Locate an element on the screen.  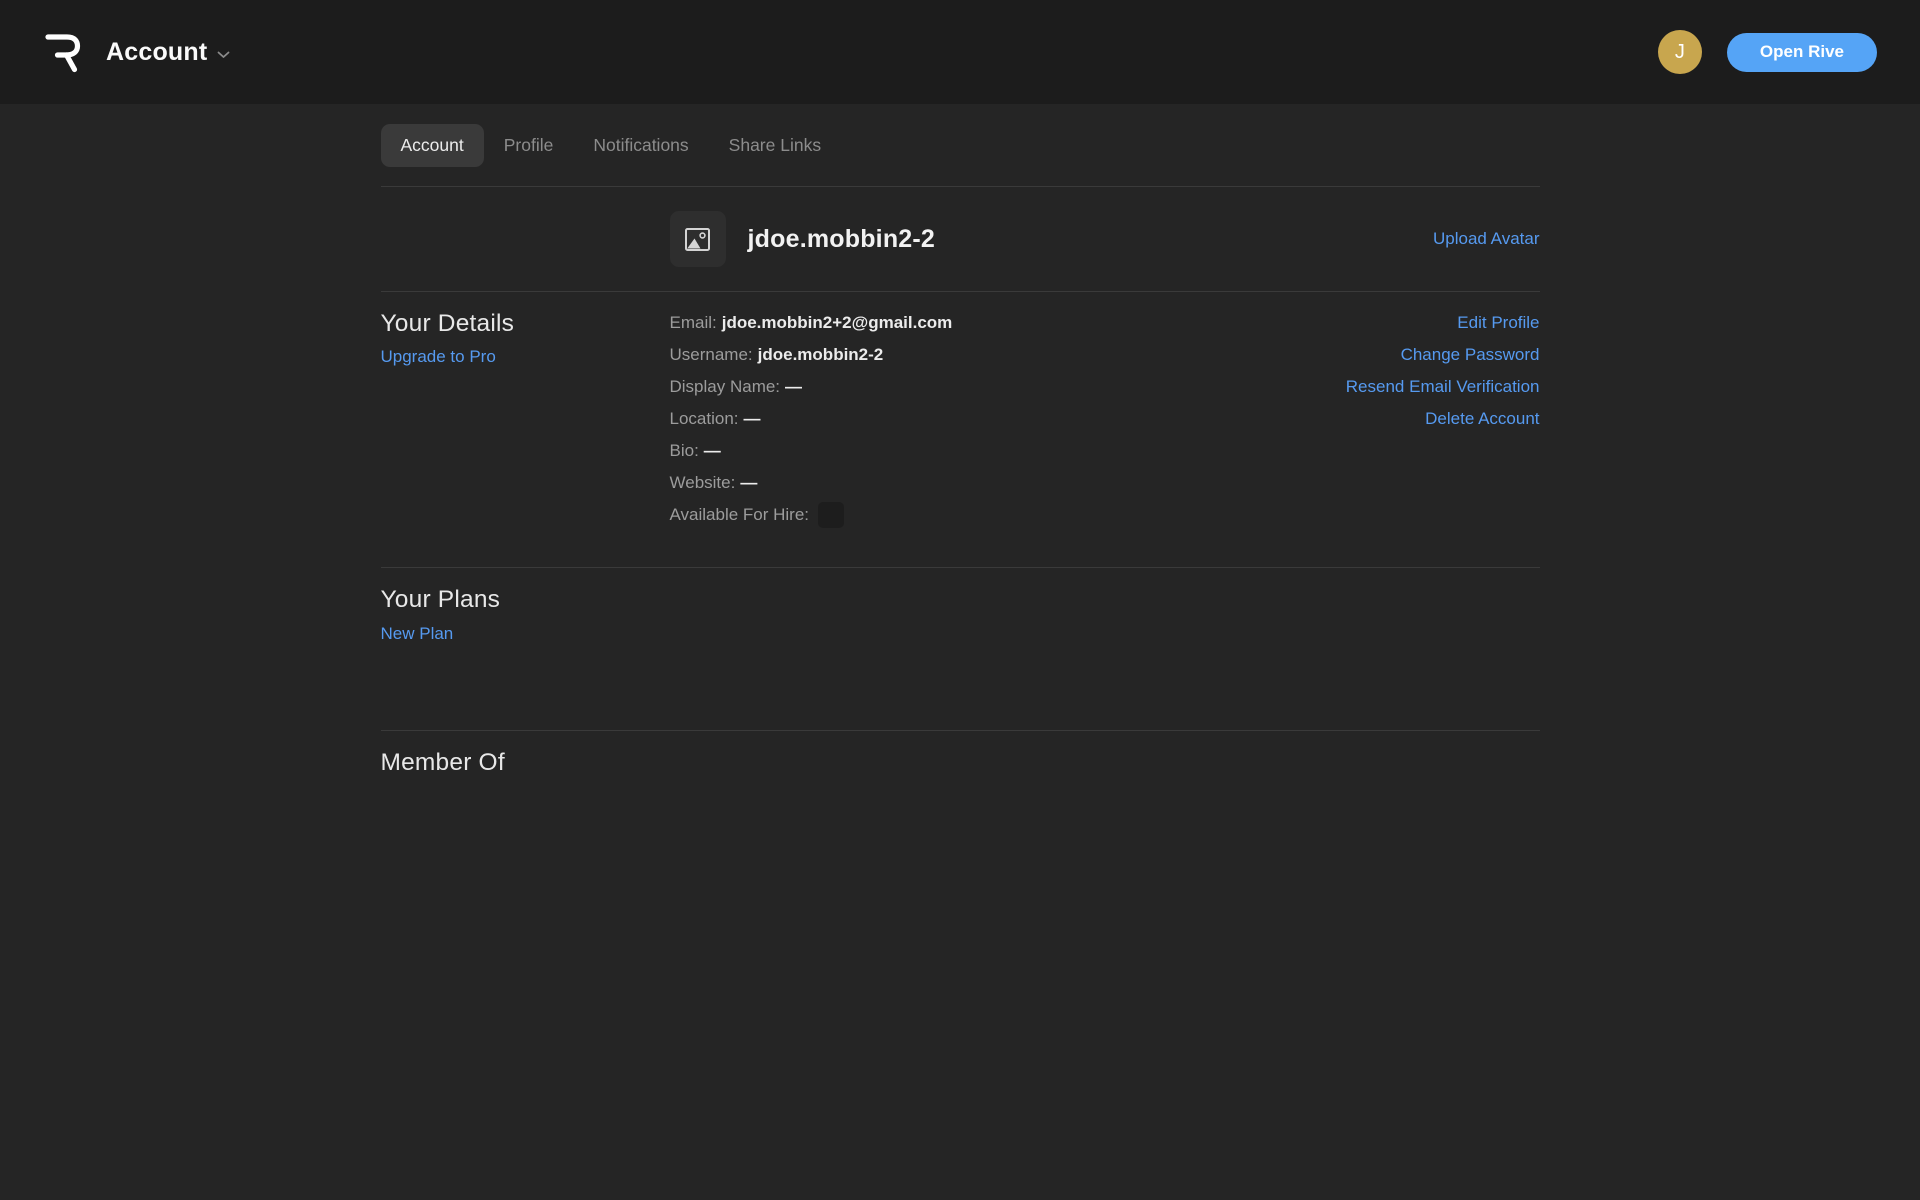
username-value: jdoe.mobbin2-2 is located at coordinates (820, 354).